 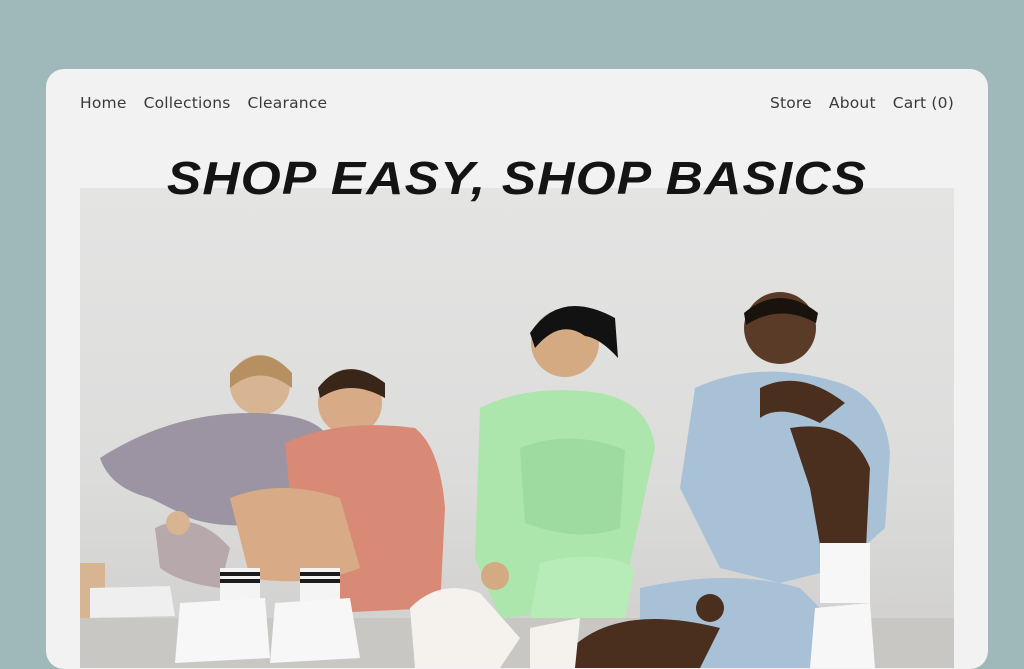 I want to click on nav-link-clearance: Clearance, so click(x=288, y=103).